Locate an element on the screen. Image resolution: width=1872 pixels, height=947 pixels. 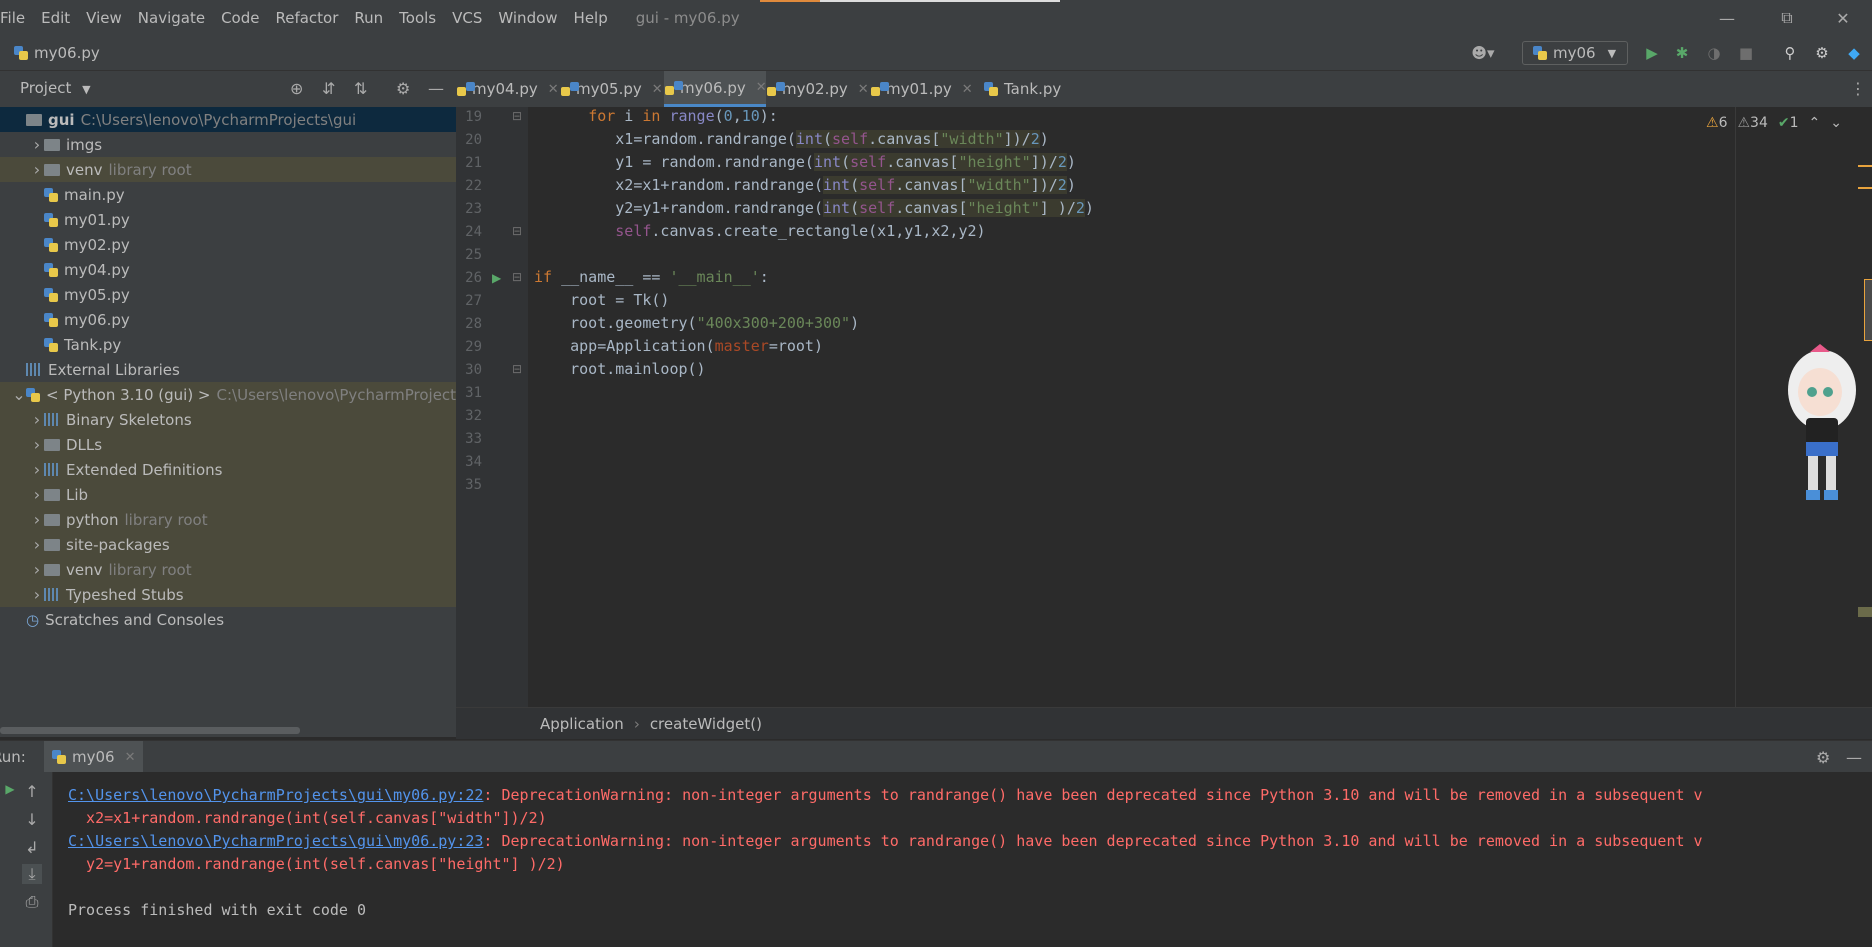
more-tabs-icon: ⋮ is located at coordinates (1858, 88).